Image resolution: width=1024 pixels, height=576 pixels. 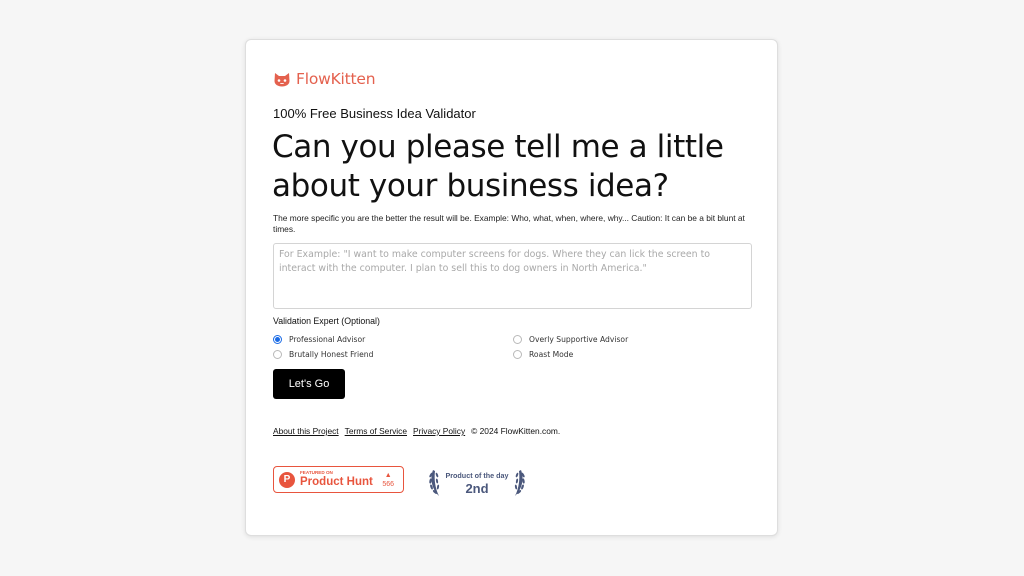 I want to click on radio-label: Brutally Honest Friend, so click(x=331, y=354).